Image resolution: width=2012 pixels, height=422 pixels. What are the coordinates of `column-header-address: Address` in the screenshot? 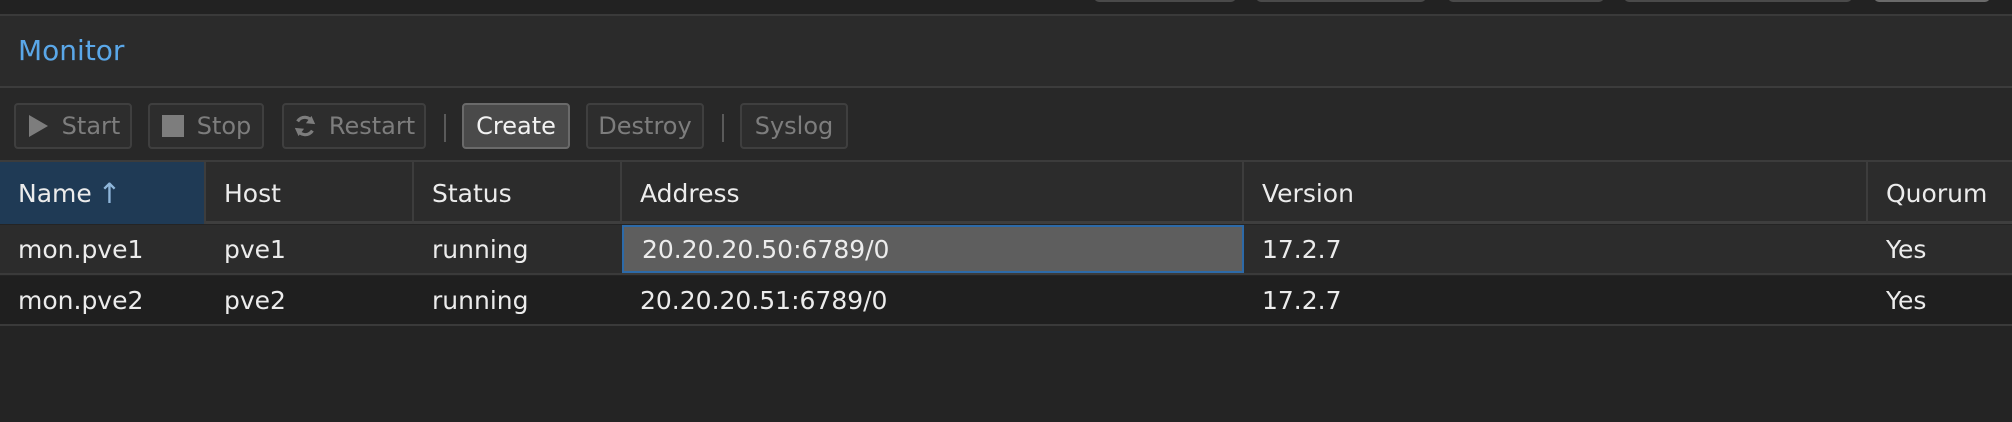 It's located at (933, 193).